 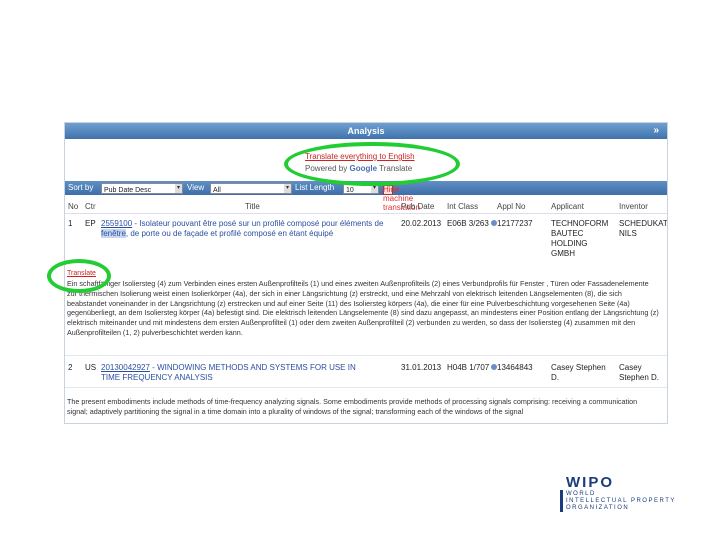 What do you see at coordinates (90, 206) in the screenshot?
I see `col-ctr: Ctr` at bounding box center [90, 206].